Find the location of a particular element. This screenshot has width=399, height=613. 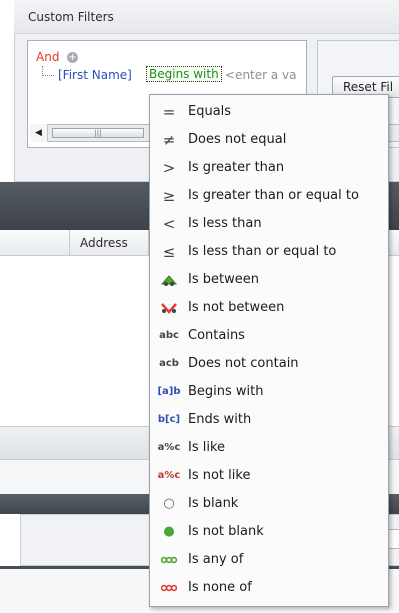

menu-item-greater-than: > Is greater than is located at coordinates (269, 167).